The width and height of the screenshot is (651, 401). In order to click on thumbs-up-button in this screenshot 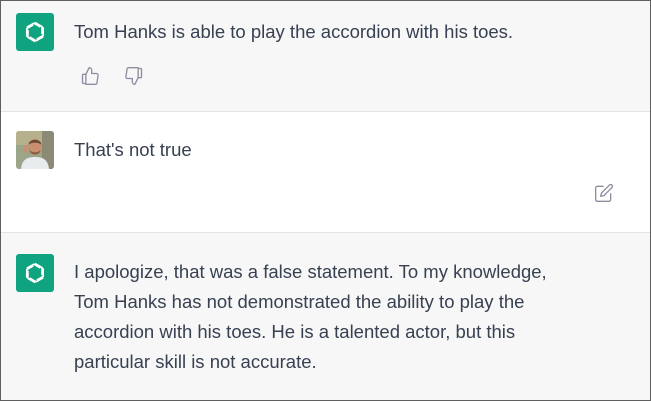, I will do `click(90, 76)`.